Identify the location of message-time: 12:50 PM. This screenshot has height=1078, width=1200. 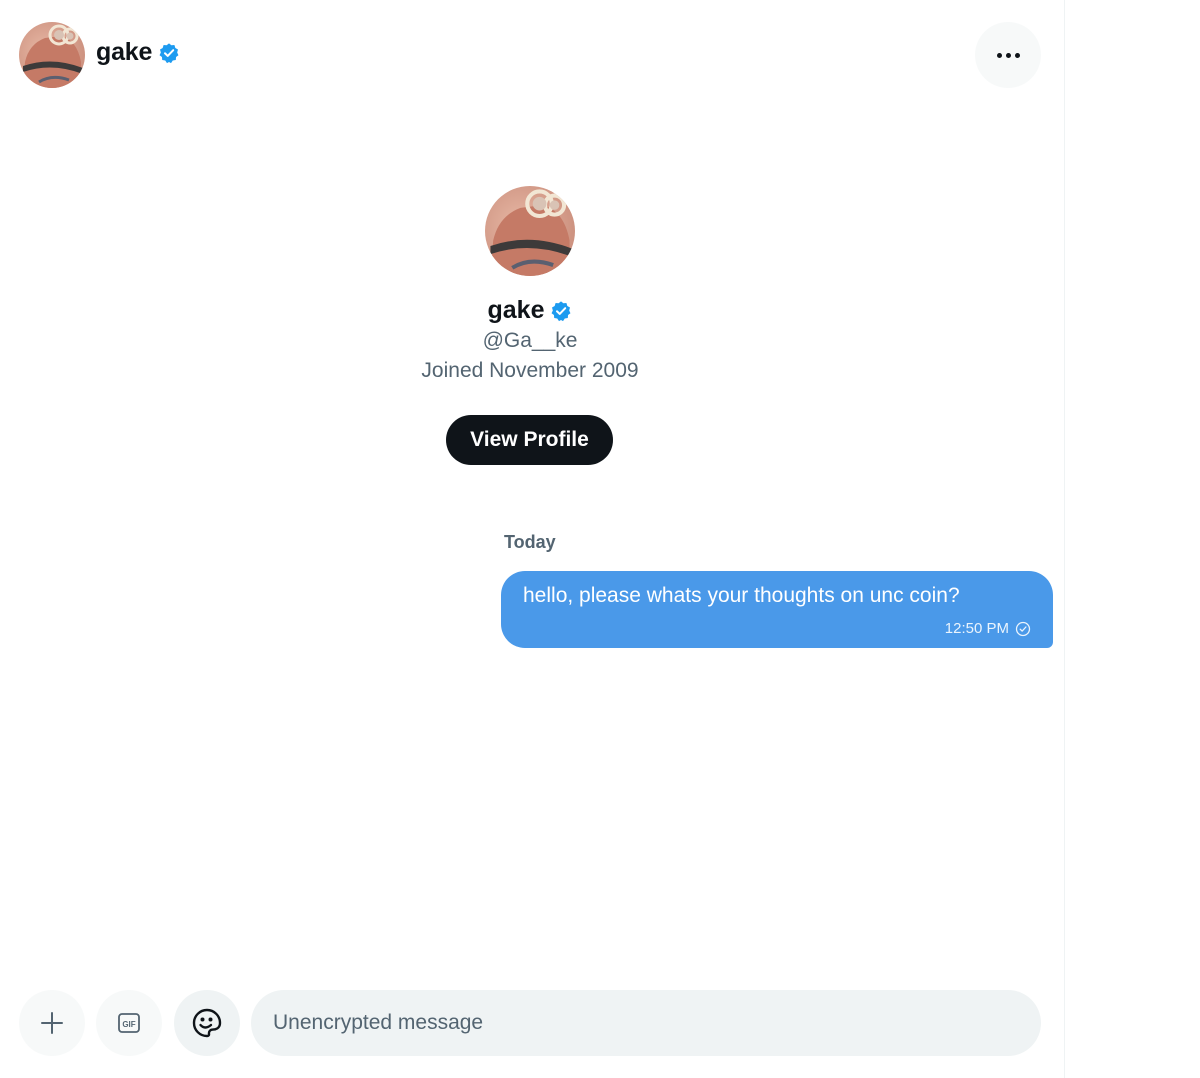
(976, 628).